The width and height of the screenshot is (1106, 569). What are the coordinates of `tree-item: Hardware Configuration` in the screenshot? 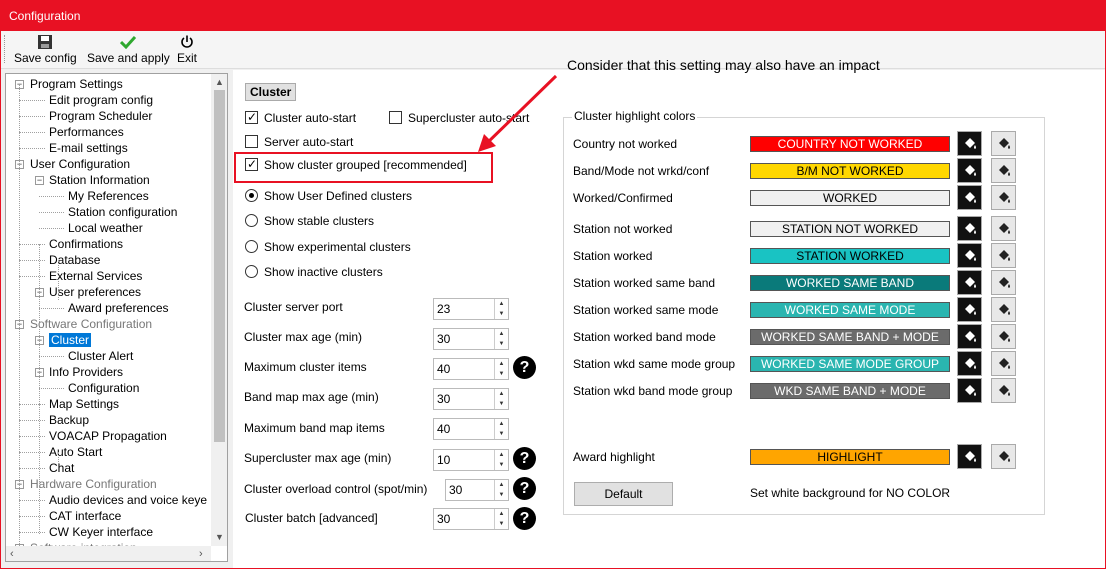 It's located at (93, 484).